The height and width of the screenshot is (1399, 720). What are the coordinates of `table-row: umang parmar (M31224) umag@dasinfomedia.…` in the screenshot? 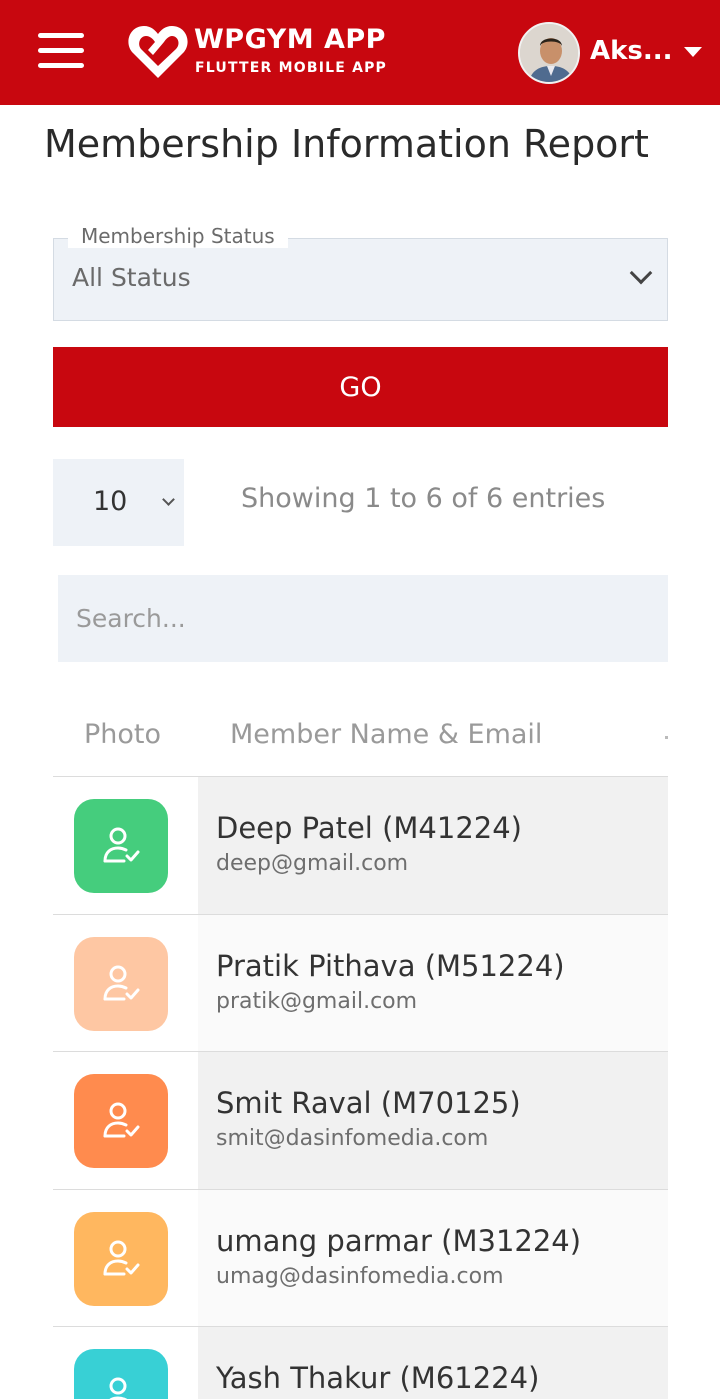 It's located at (360, 1257).